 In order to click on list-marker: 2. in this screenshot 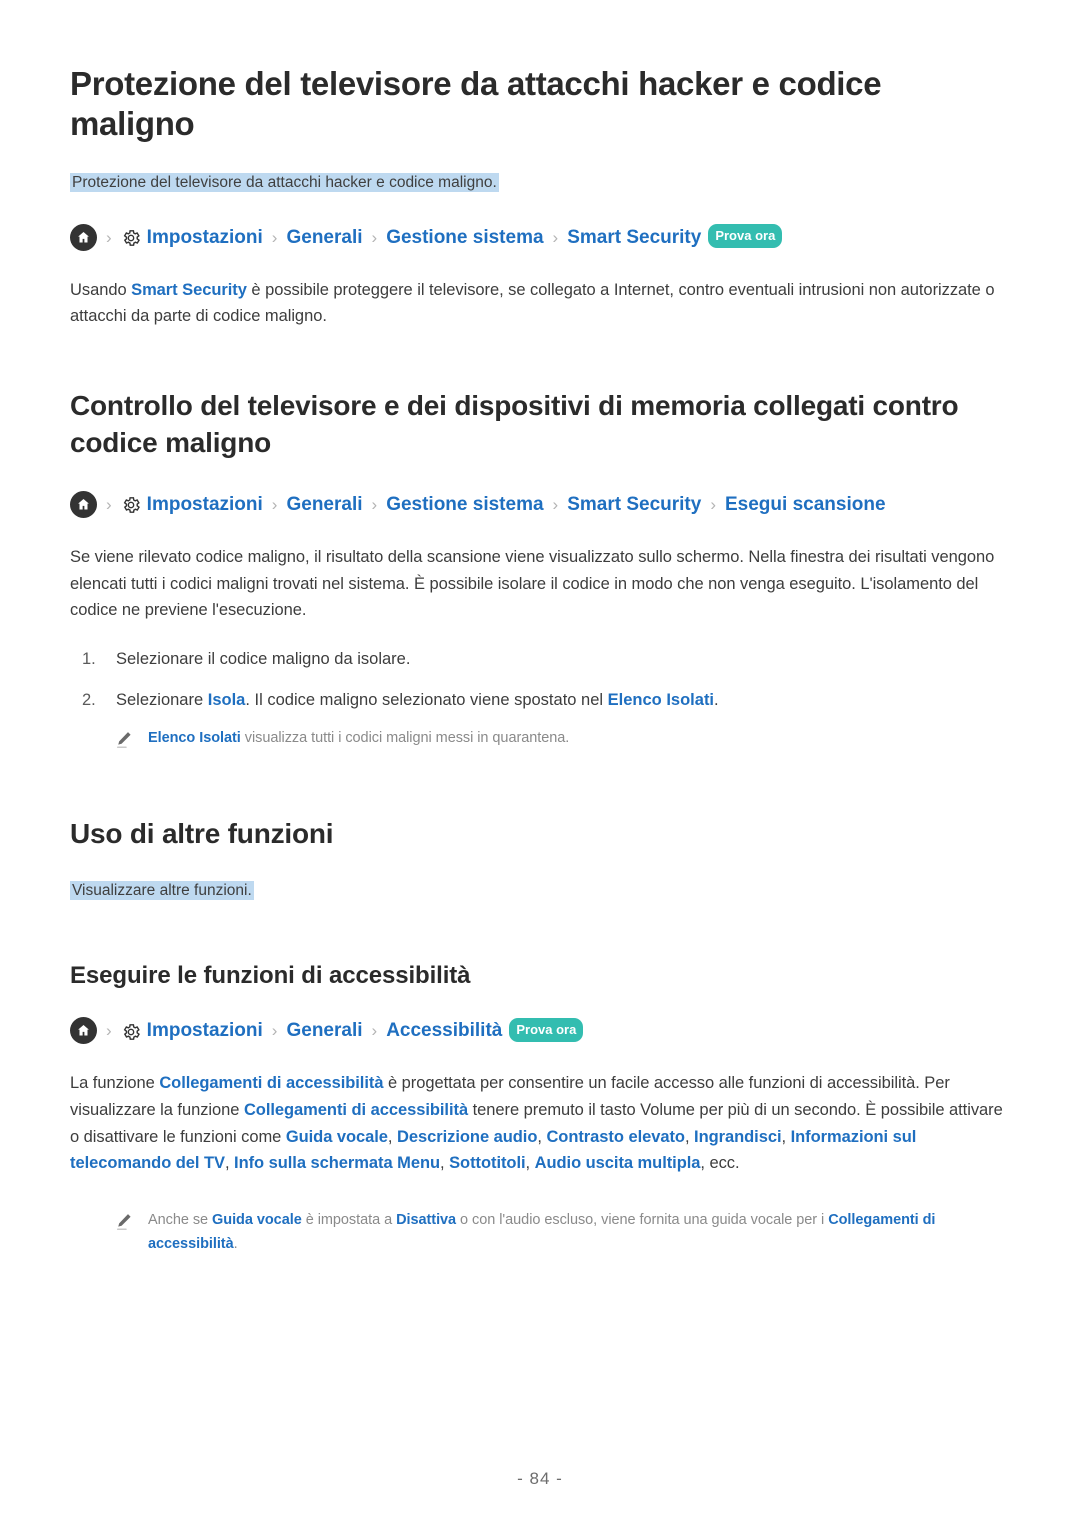, I will do `click(89, 699)`.